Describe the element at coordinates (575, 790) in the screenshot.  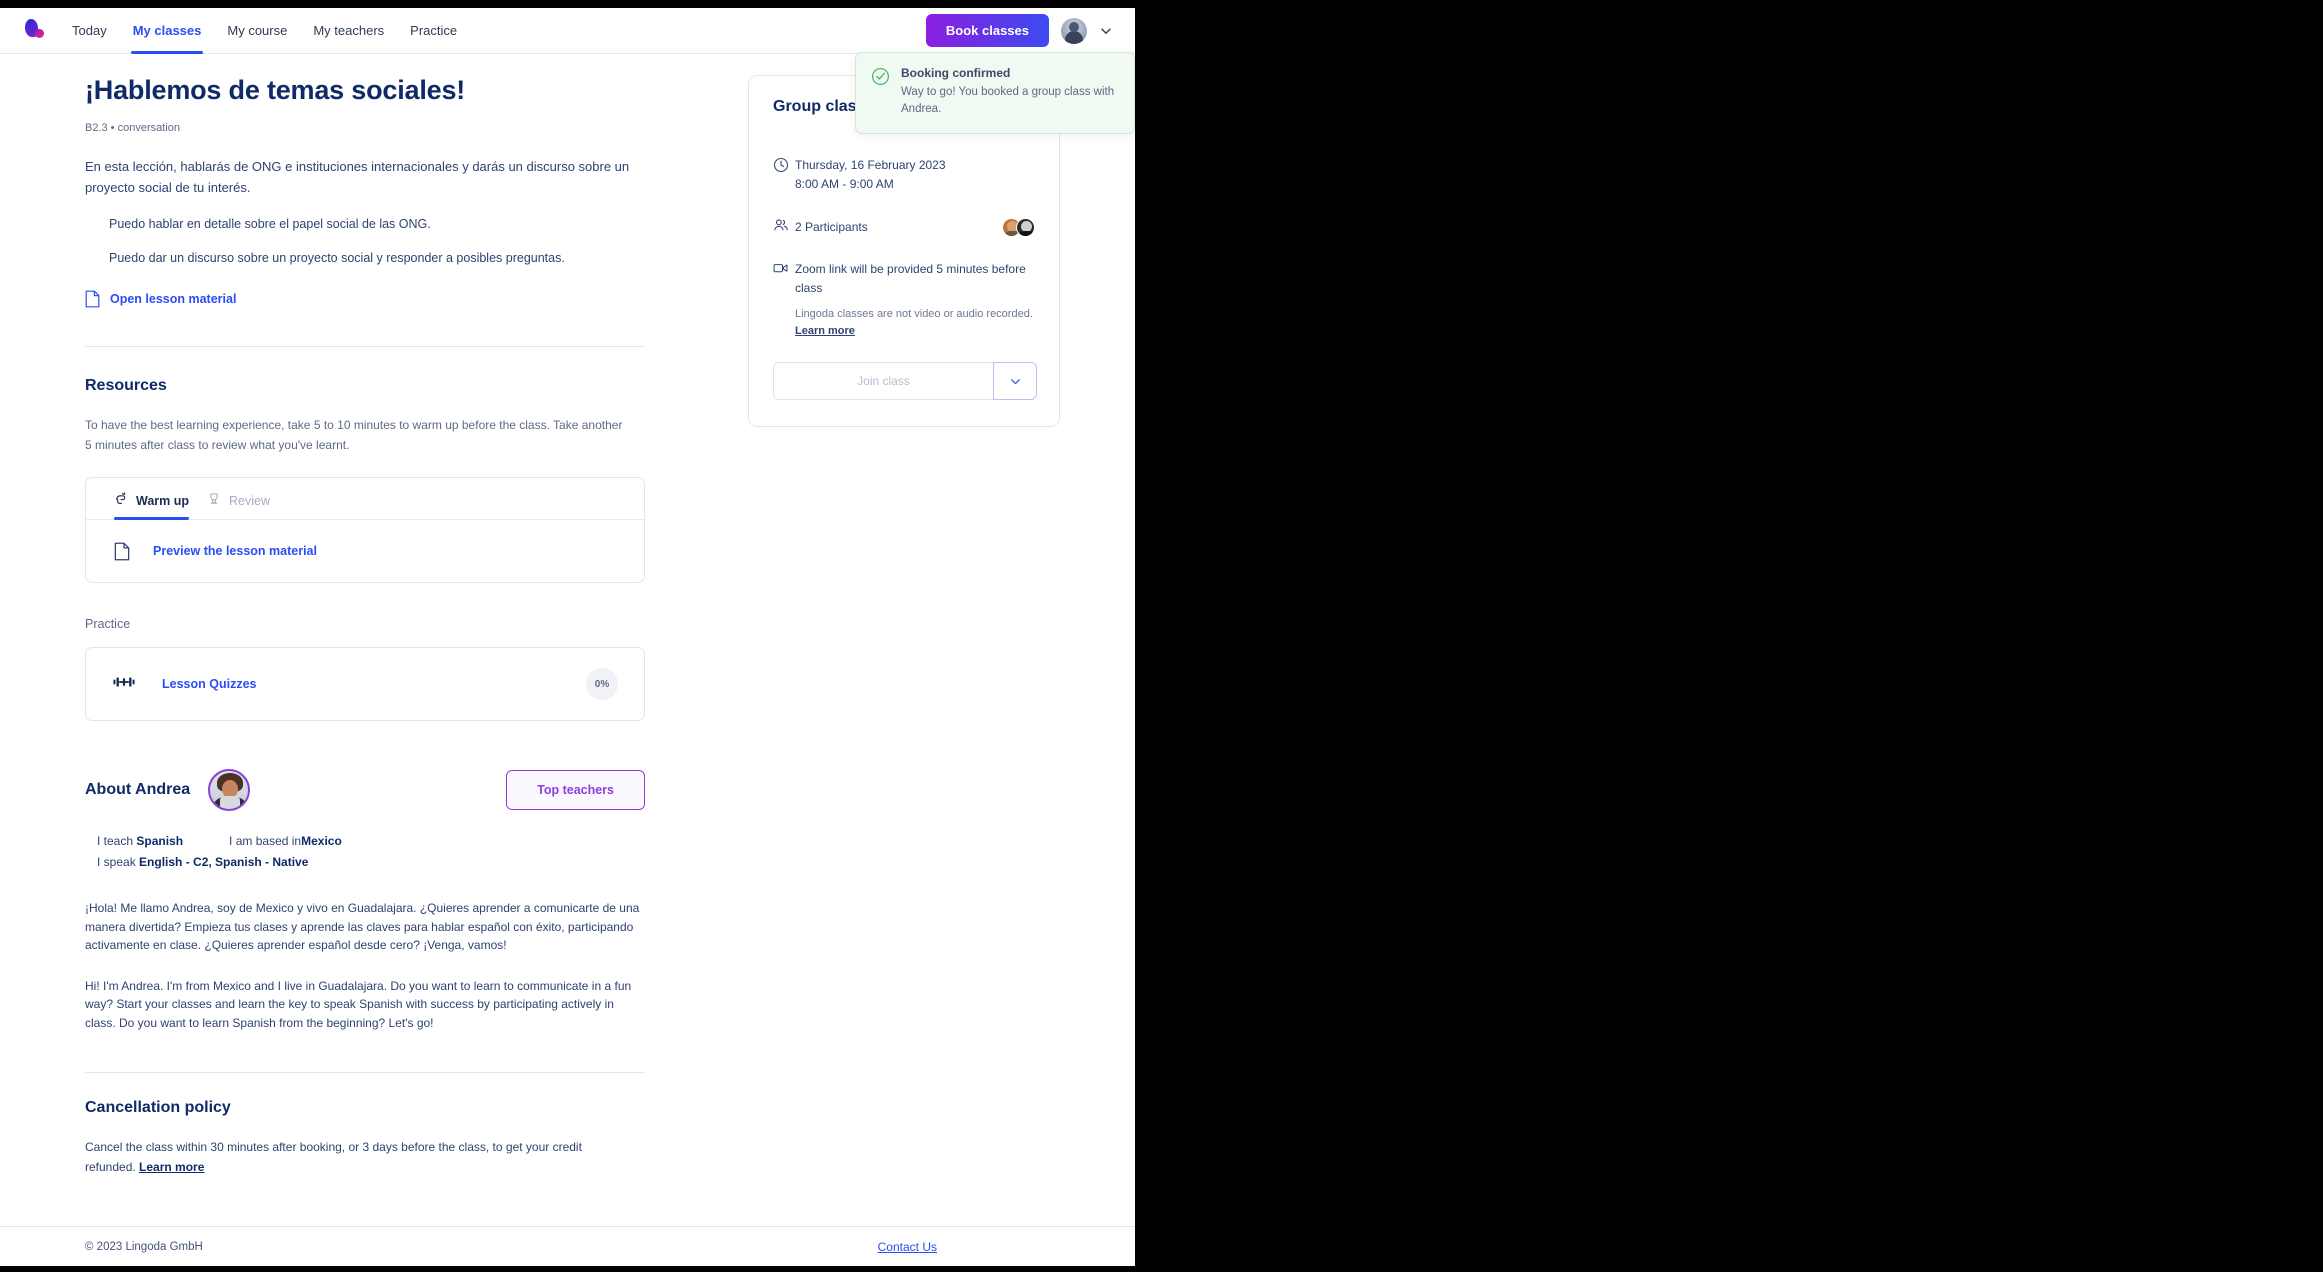
I see `top-teachers-badge: Top teachers` at that location.